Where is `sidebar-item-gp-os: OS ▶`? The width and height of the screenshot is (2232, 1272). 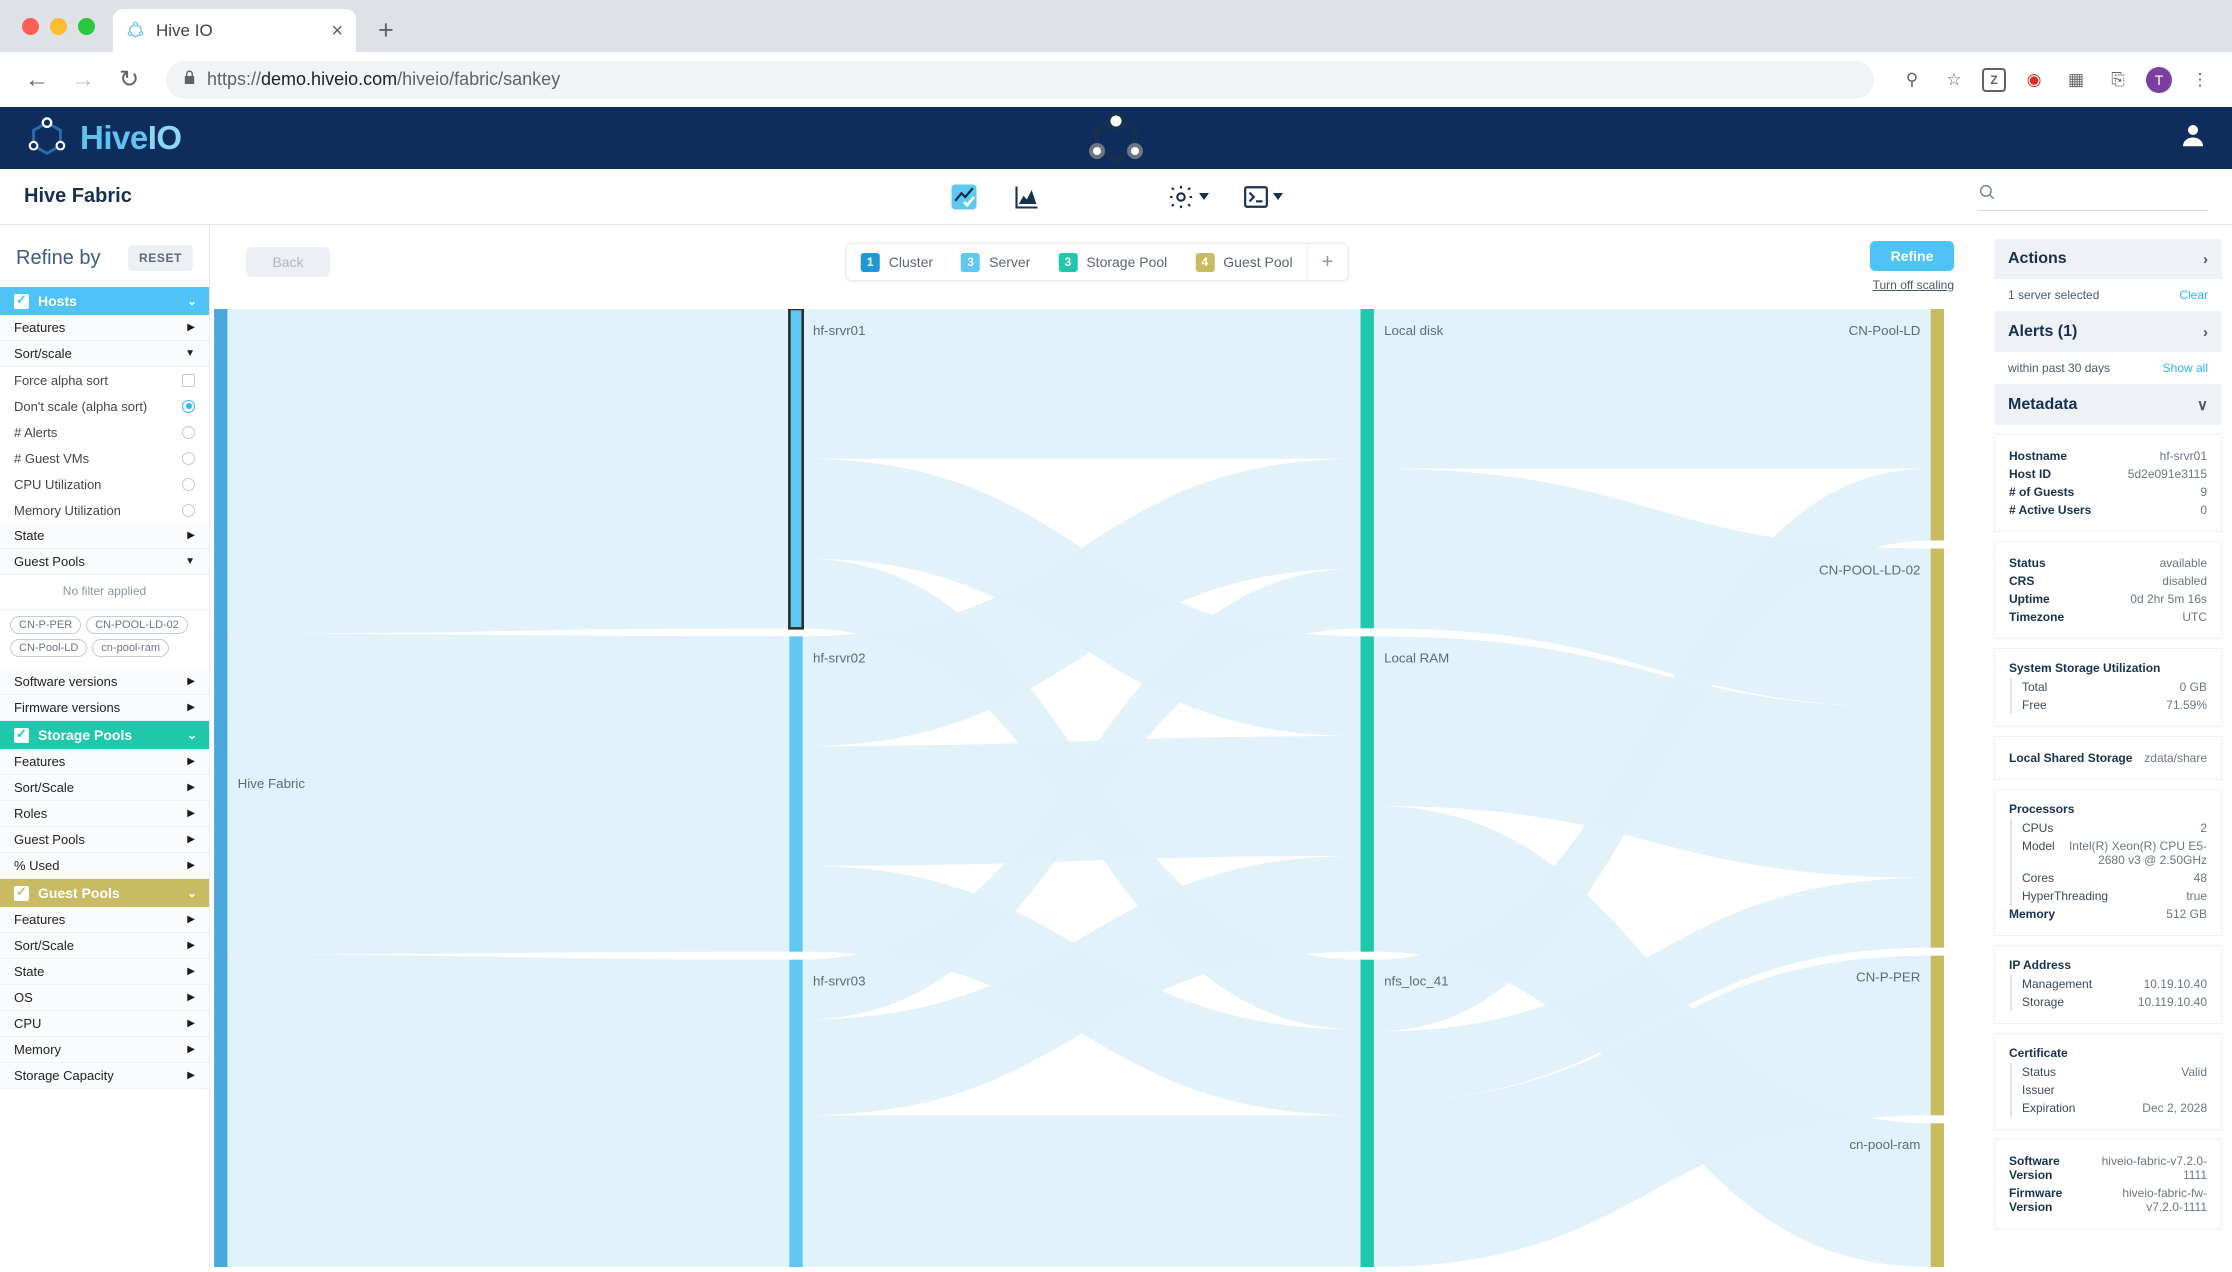 sidebar-item-gp-os: OS ▶ is located at coordinates (104, 998).